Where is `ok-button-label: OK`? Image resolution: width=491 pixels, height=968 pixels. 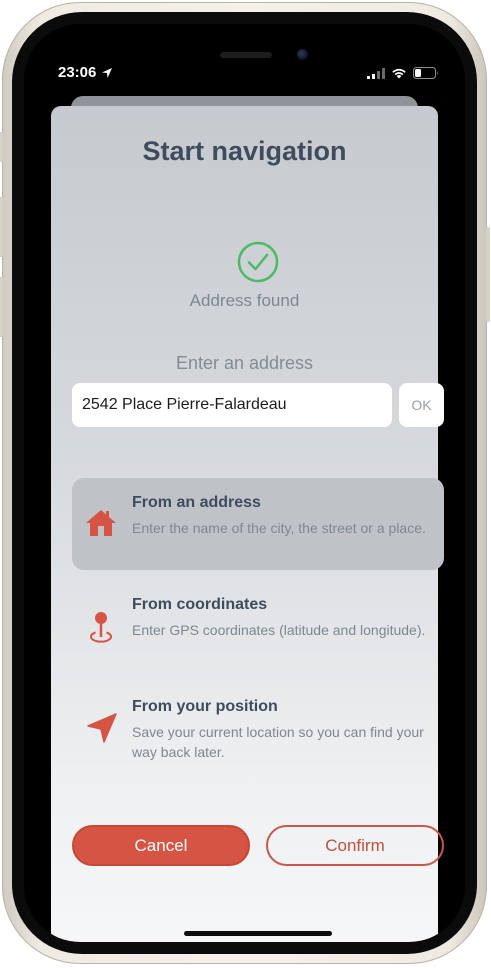
ok-button-label: OK is located at coordinates (421, 405).